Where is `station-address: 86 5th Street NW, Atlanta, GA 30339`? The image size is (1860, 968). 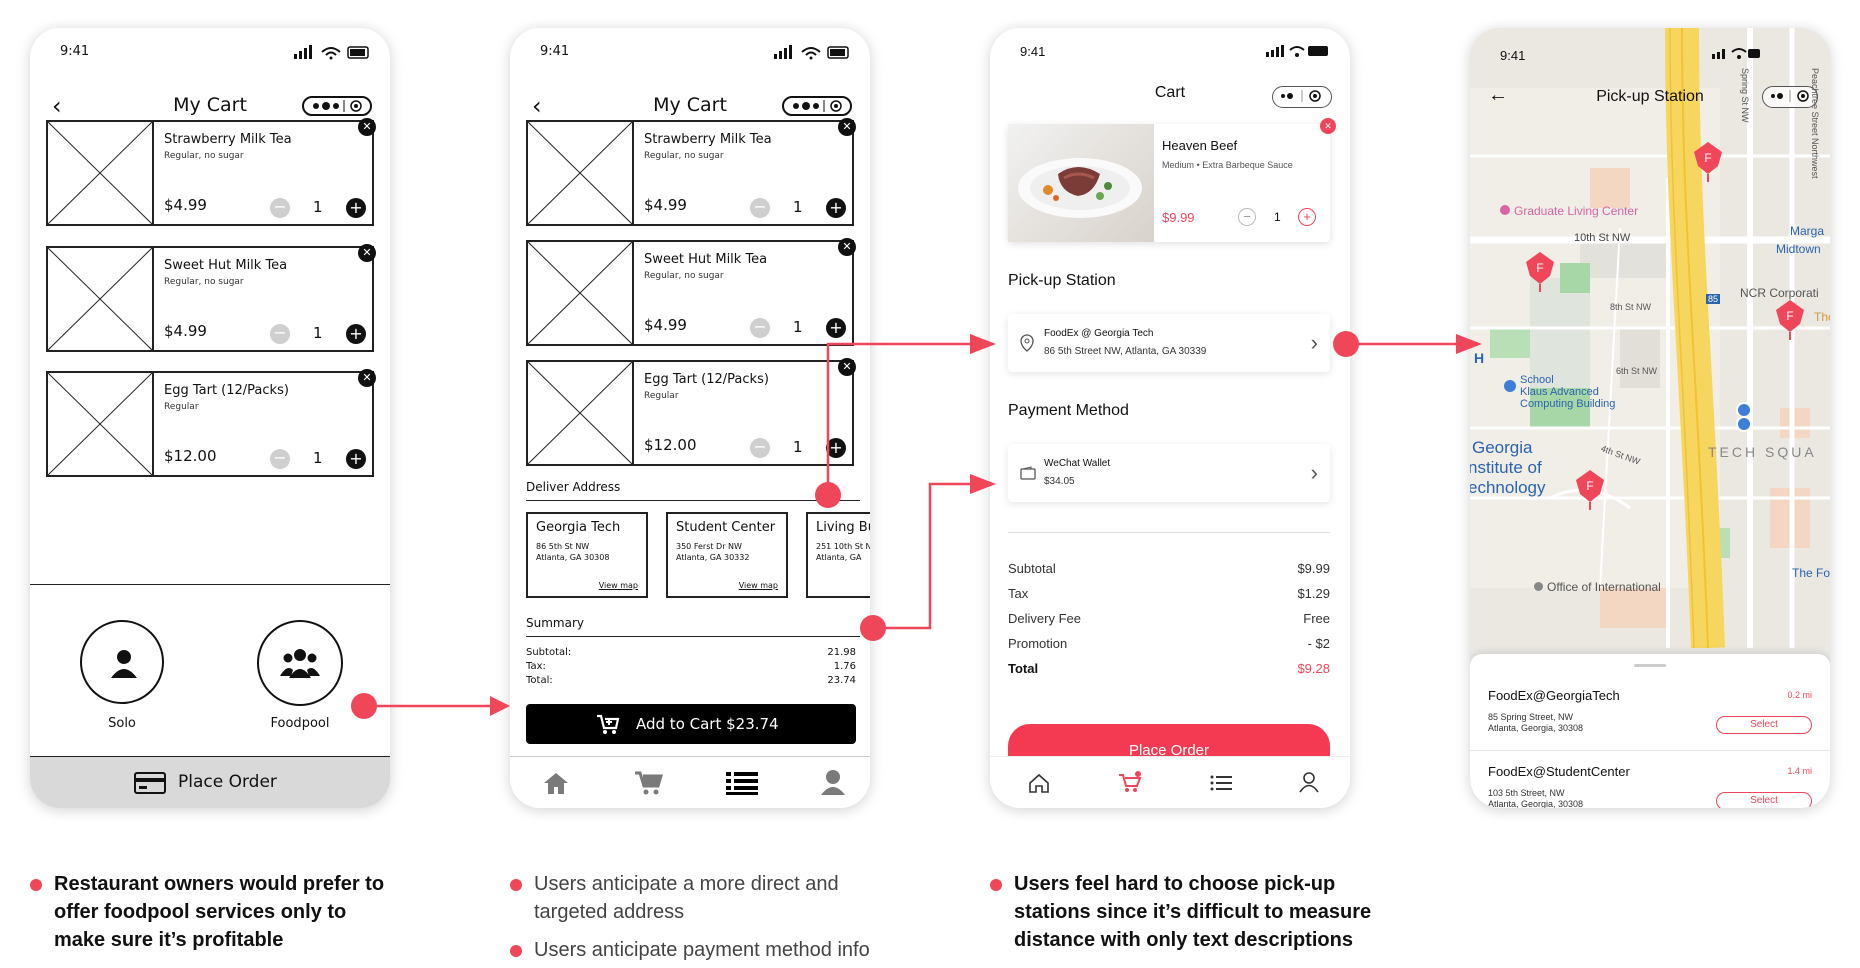 station-address: 86 5th Street NW, Atlanta, GA 30339 is located at coordinates (1125, 351).